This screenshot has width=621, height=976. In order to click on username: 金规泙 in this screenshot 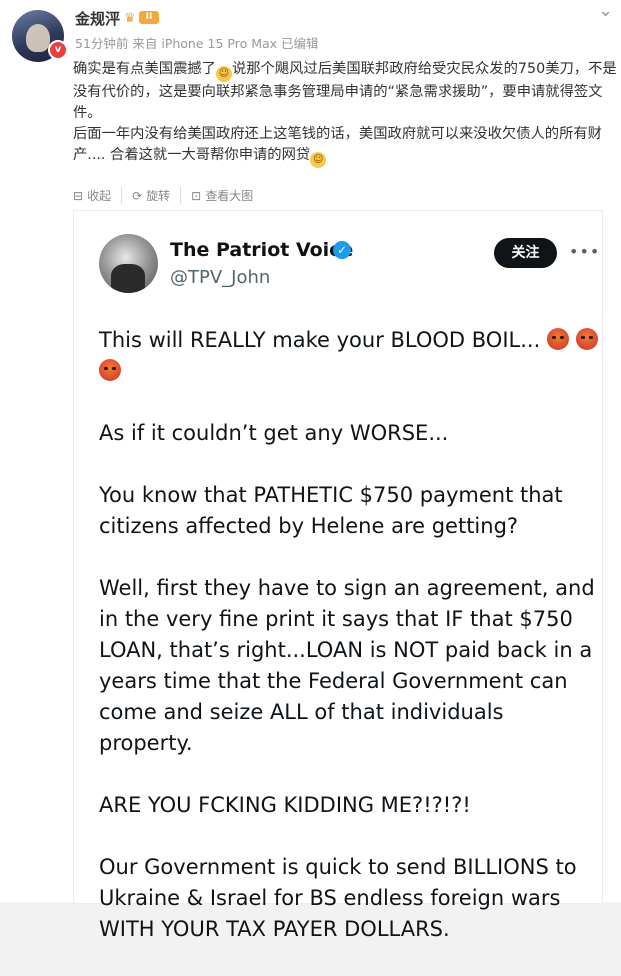, I will do `click(97, 18)`.